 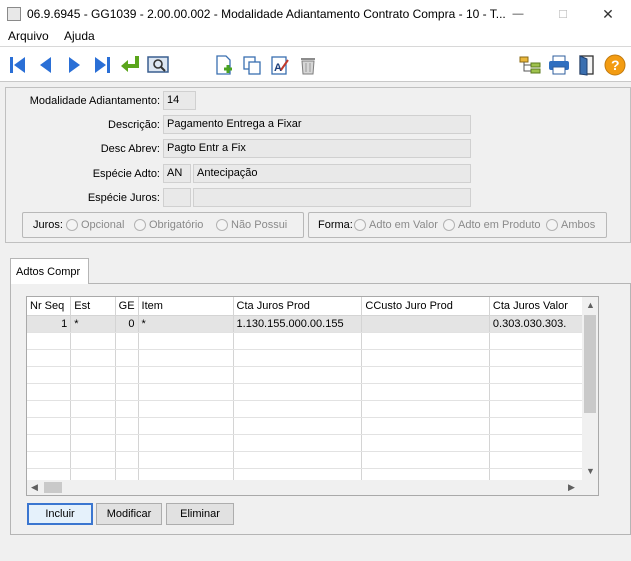 I want to click on column-header-item: Item, so click(x=186, y=306).